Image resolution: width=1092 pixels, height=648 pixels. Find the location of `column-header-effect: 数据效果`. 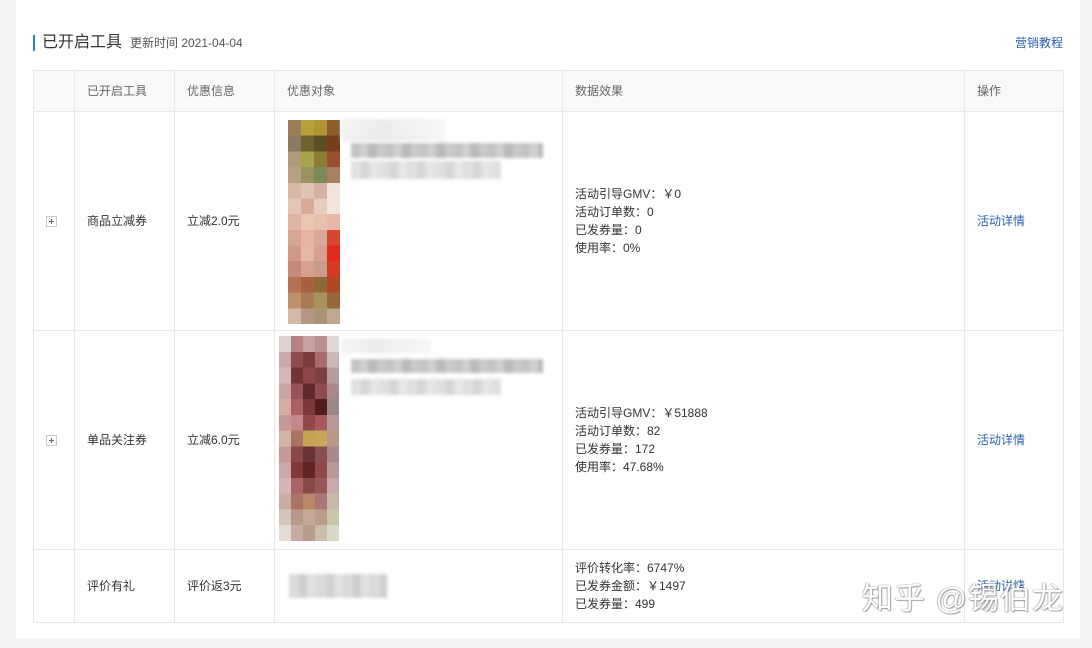

column-header-effect: 数据效果 is located at coordinates (763, 91).